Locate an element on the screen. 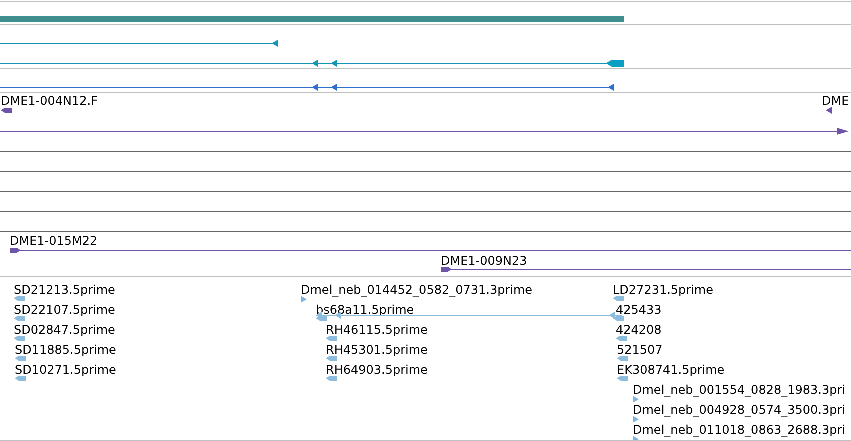 Image resolution: width=851 pixels, height=441 pixels. read-label: SD21213.5prime is located at coordinates (65, 290).